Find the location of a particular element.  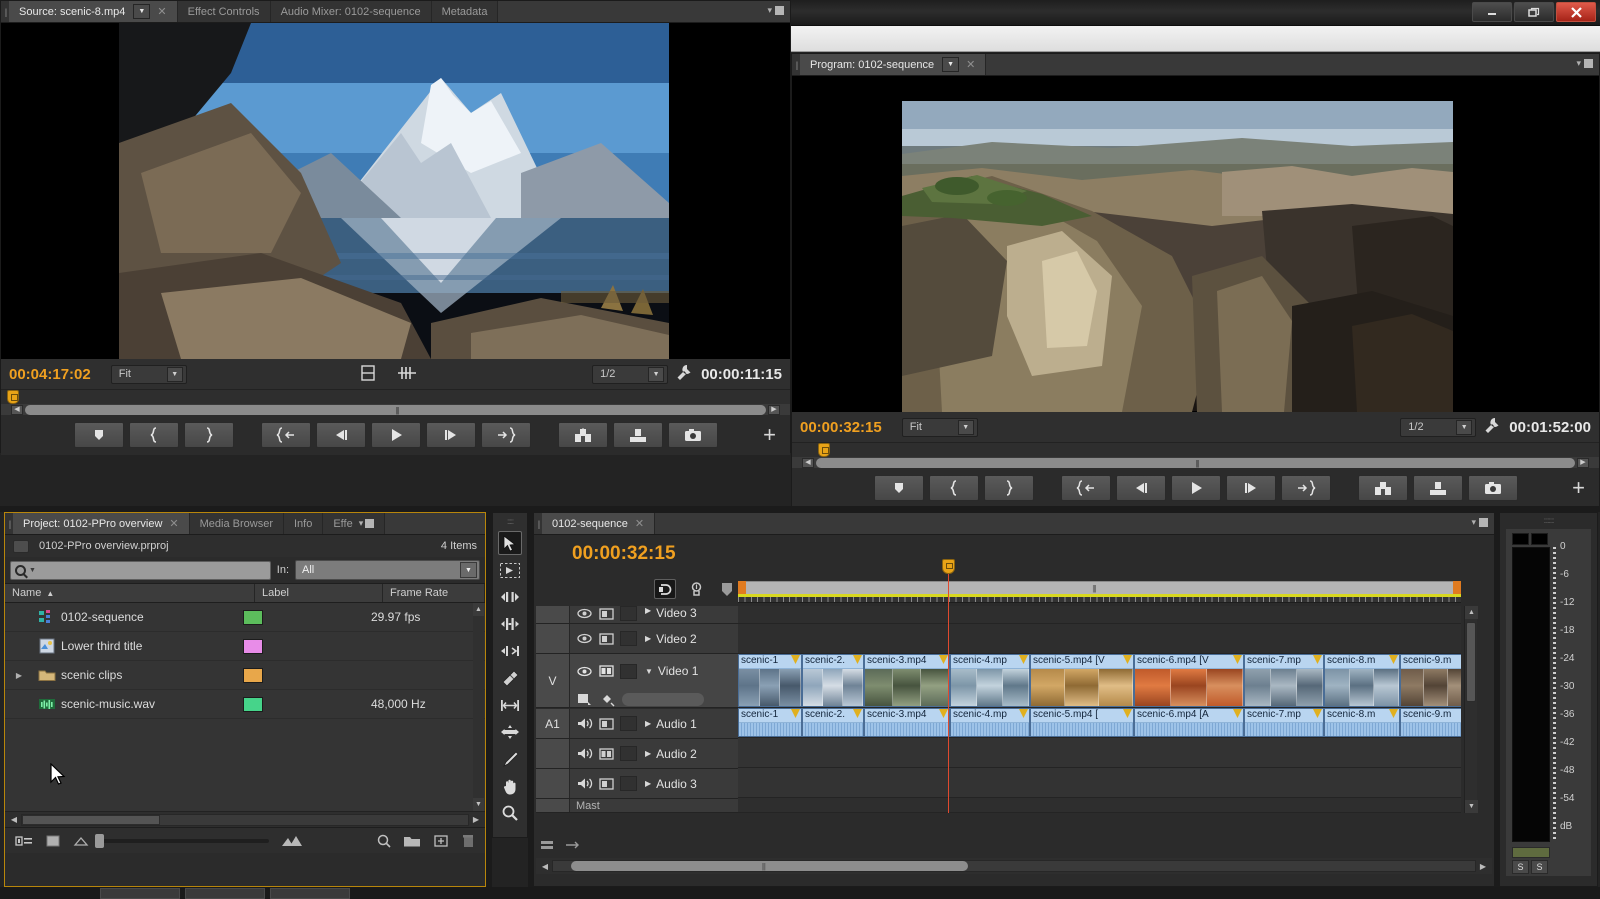

panel-divider-horizontal is located at coordinates (800, 509).